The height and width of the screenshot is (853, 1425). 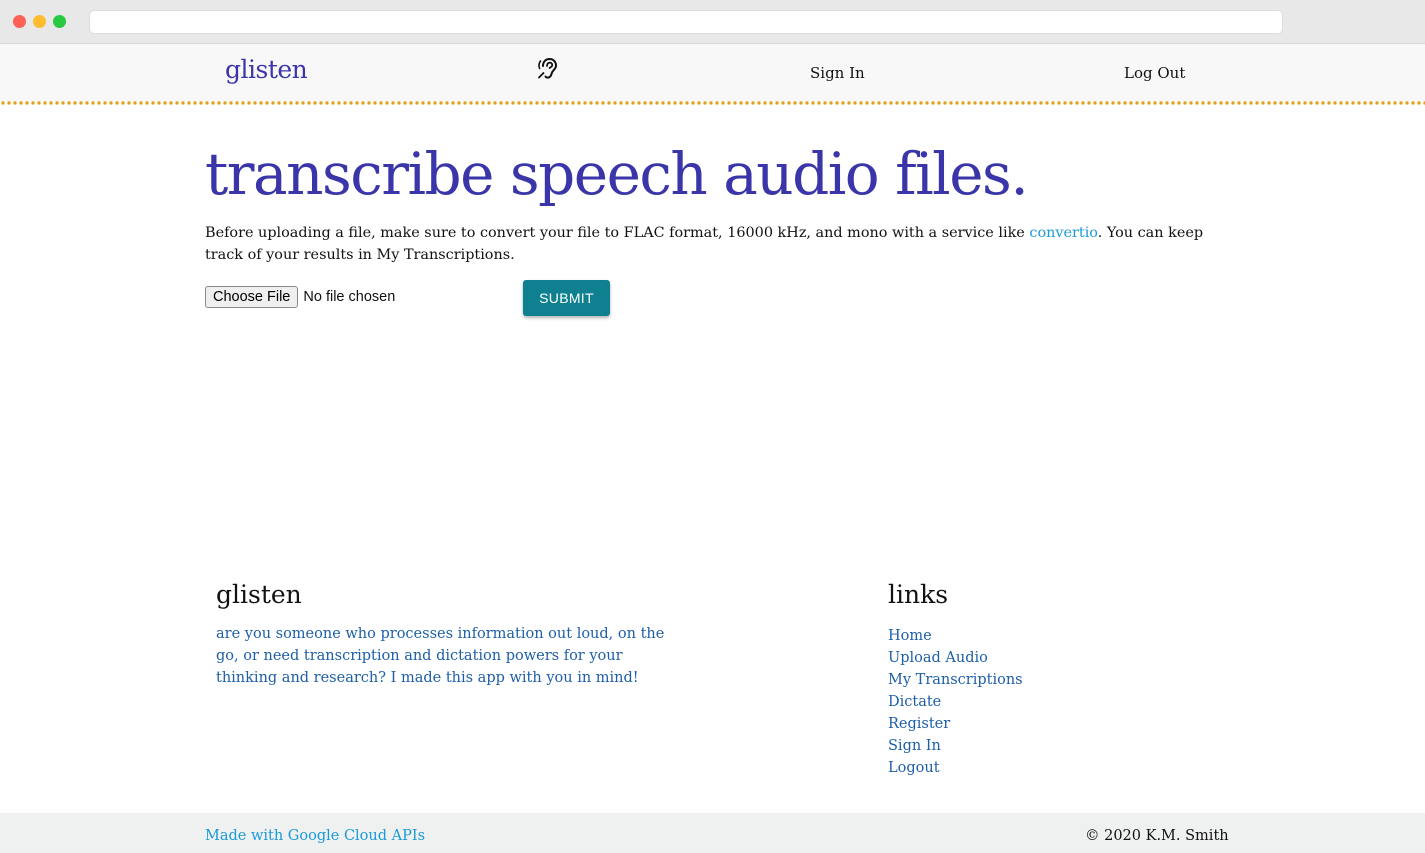 I want to click on list-item: Upload Audio, so click(x=955, y=657).